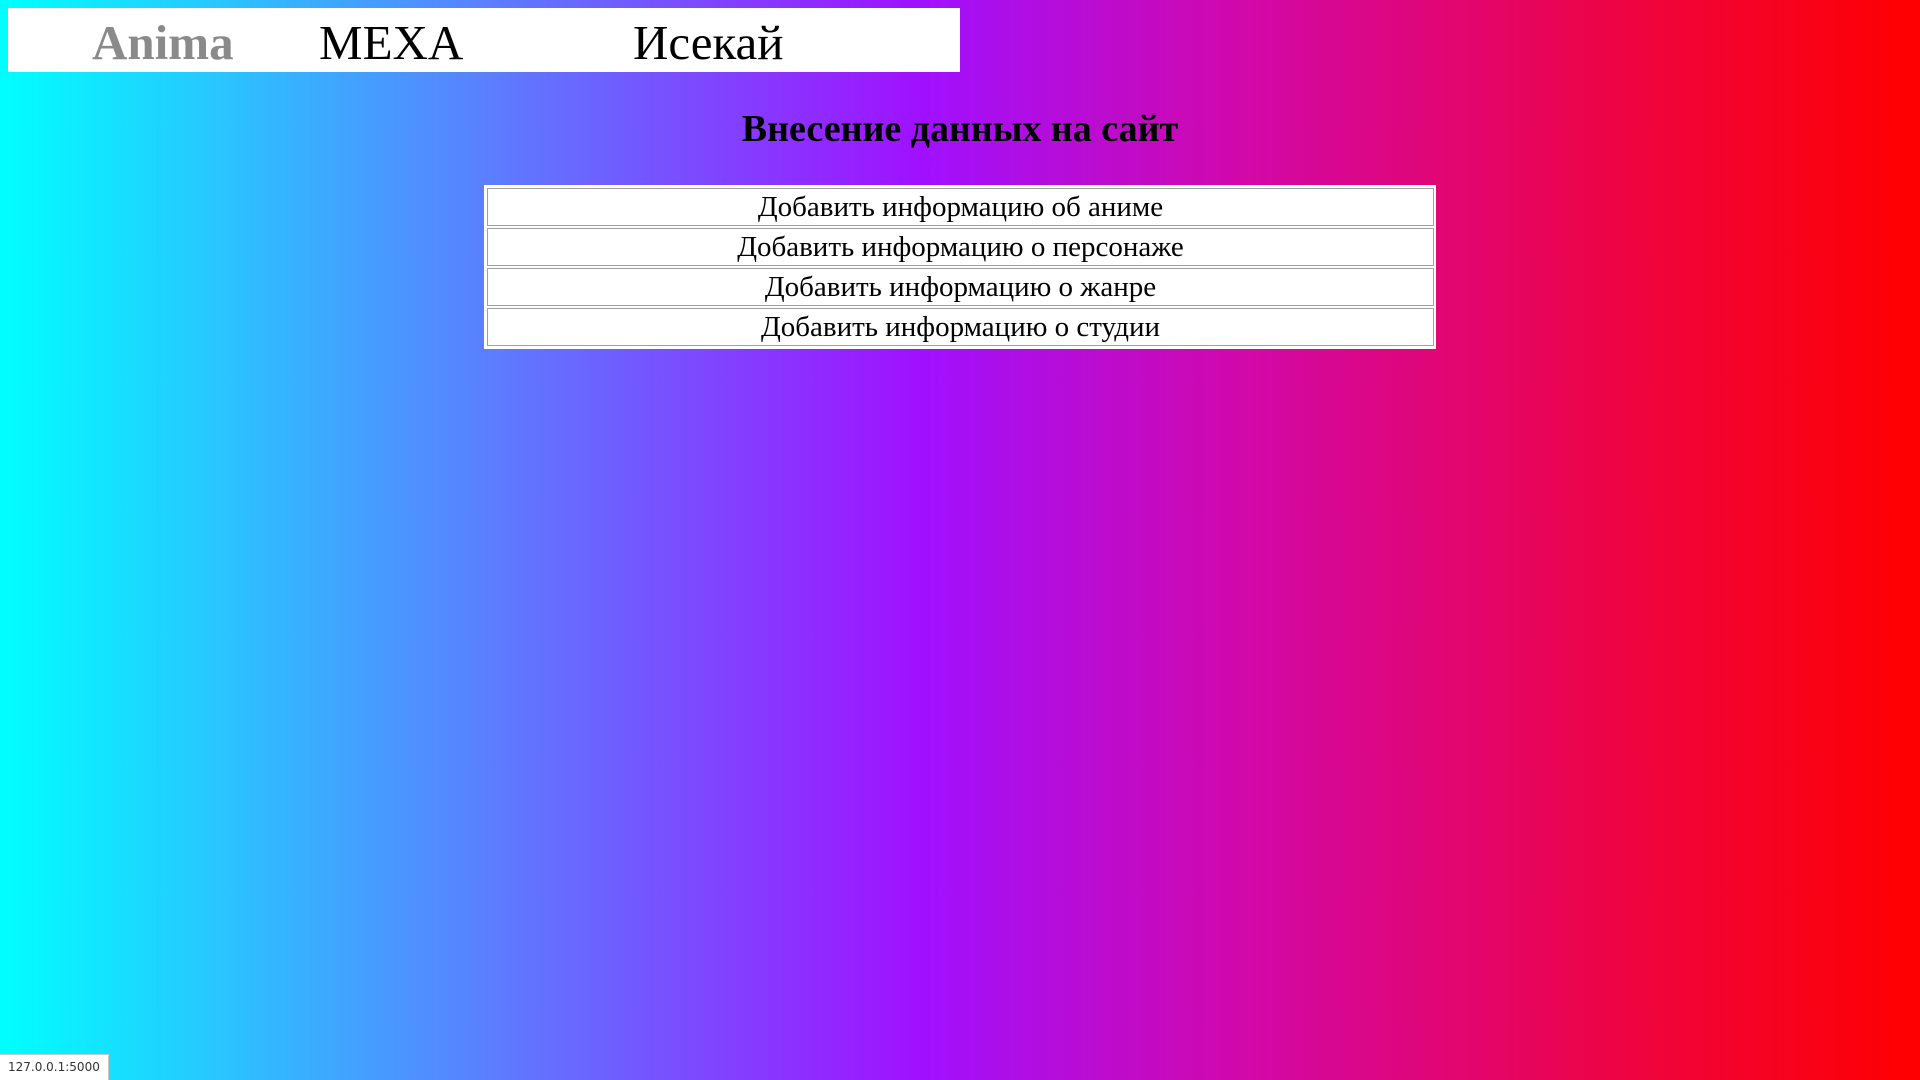 Image resolution: width=1920 pixels, height=1080 pixels. I want to click on add-anime-link: Добавить информацию об аниме, so click(960, 207).